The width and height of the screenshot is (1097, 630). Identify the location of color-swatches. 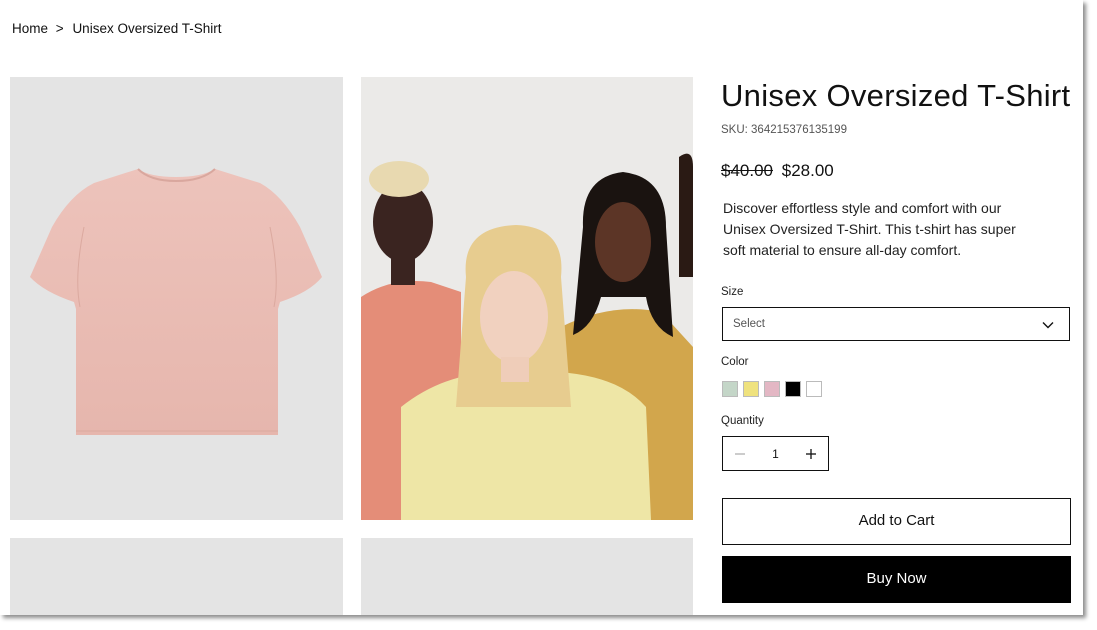
(774, 390).